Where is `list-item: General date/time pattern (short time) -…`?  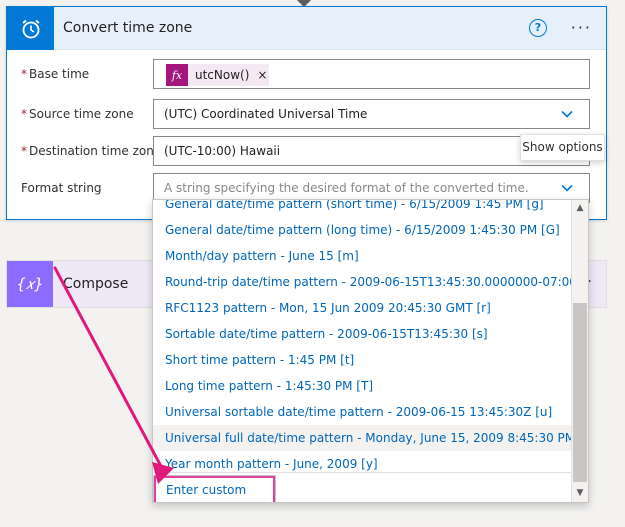 list-item: General date/time pattern (short time) -… is located at coordinates (363, 208).